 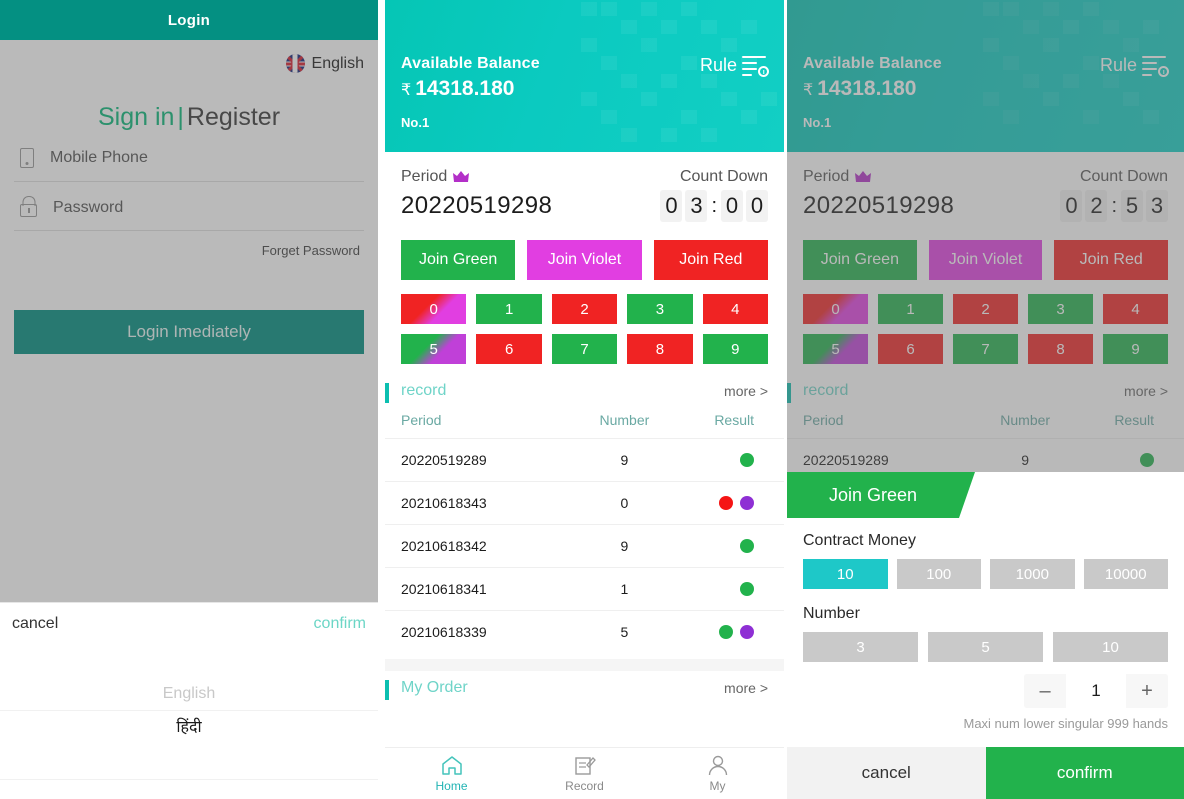 I want to click on lock-icon, so click(x=28, y=210).